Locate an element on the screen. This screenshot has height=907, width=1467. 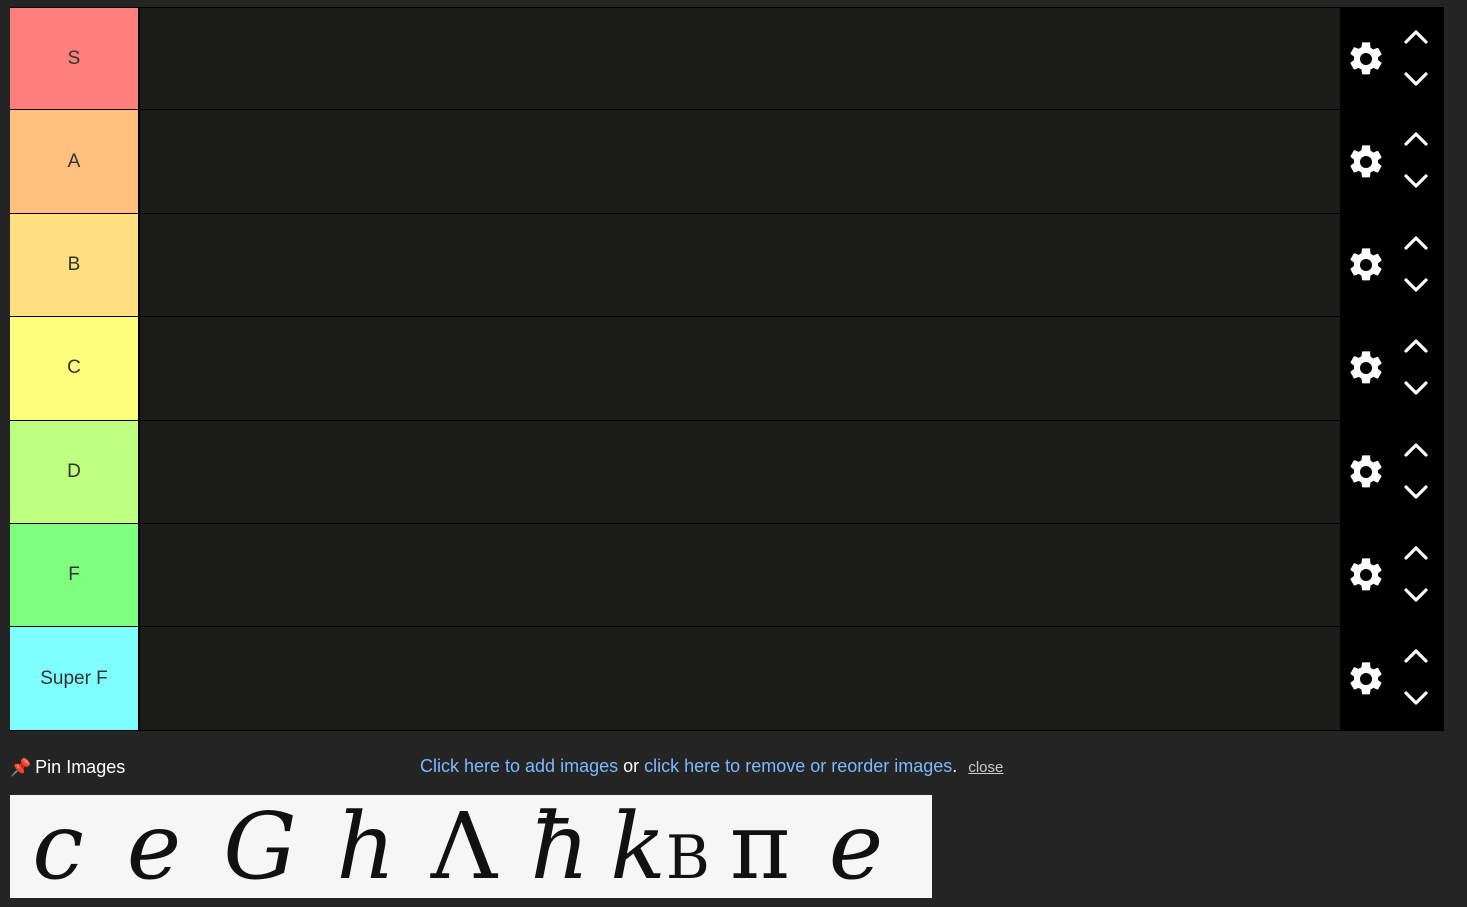
image-pi: π is located at coordinates (760, 846).